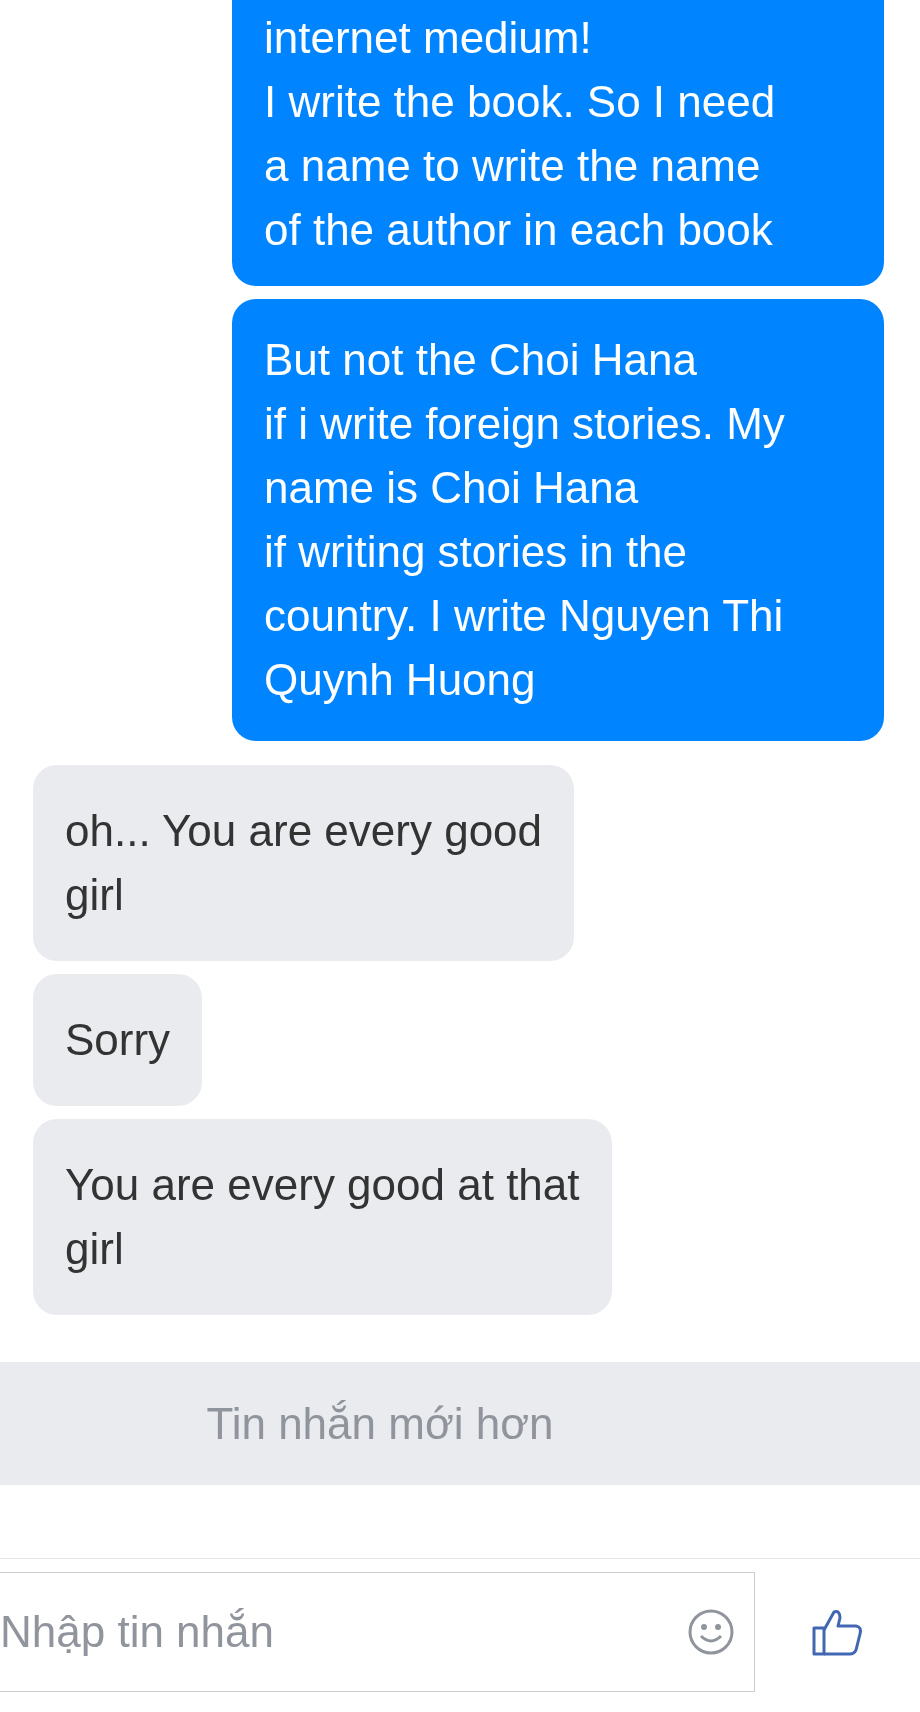 Image resolution: width=920 pixels, height=1712 pixels. I want to click on smiley-icon, so click(711, 1632).